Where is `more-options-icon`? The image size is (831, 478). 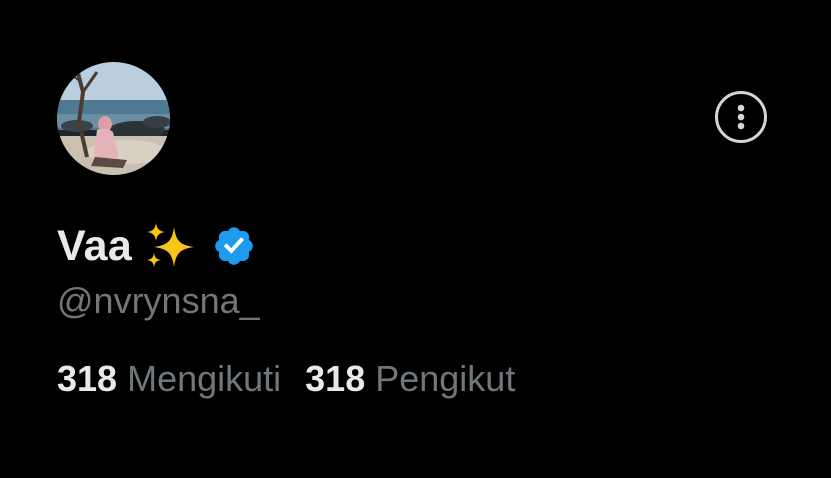 more-options-icon is located at coordinates (741, 117).